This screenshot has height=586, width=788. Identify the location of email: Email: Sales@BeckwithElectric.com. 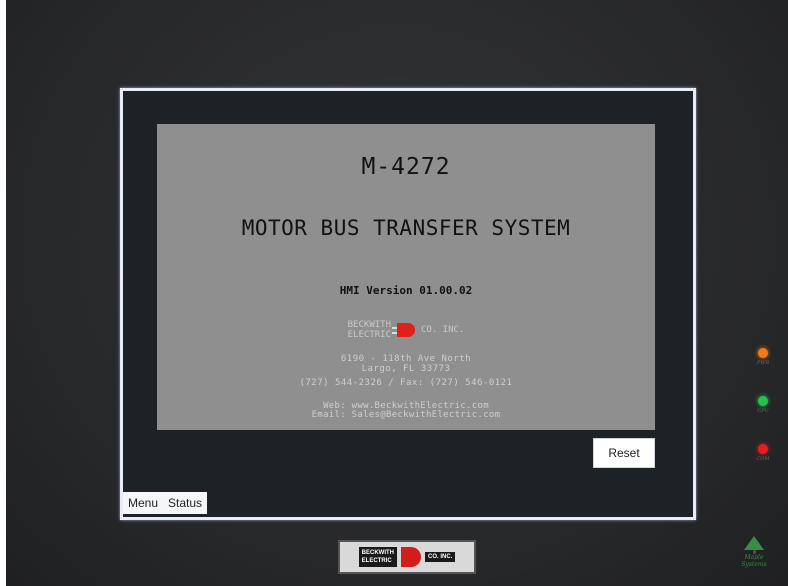
(406, 415).